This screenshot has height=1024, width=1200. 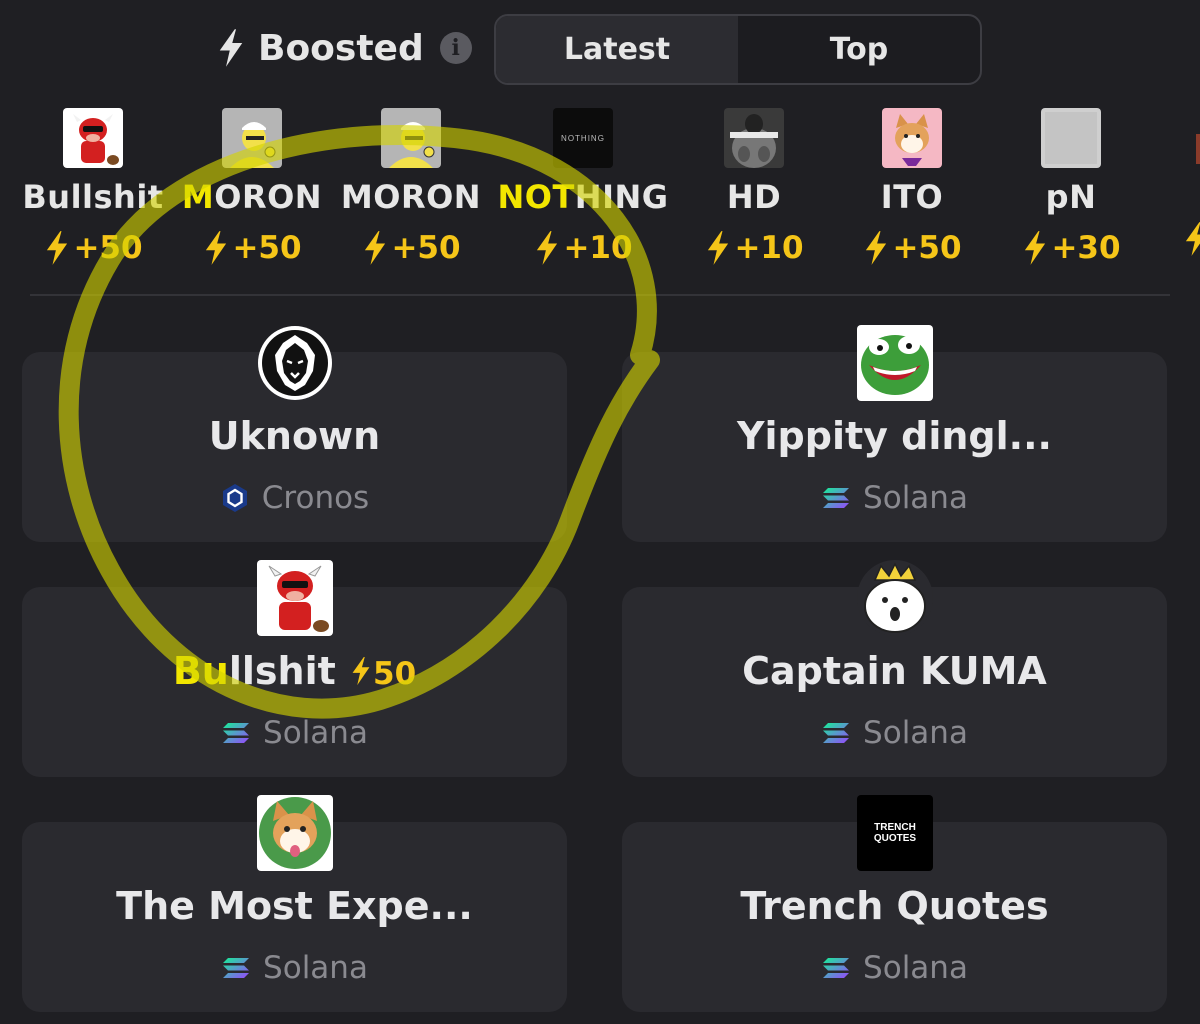 I want to click on svg-text: TRENCH, so click(x=895, y=827).